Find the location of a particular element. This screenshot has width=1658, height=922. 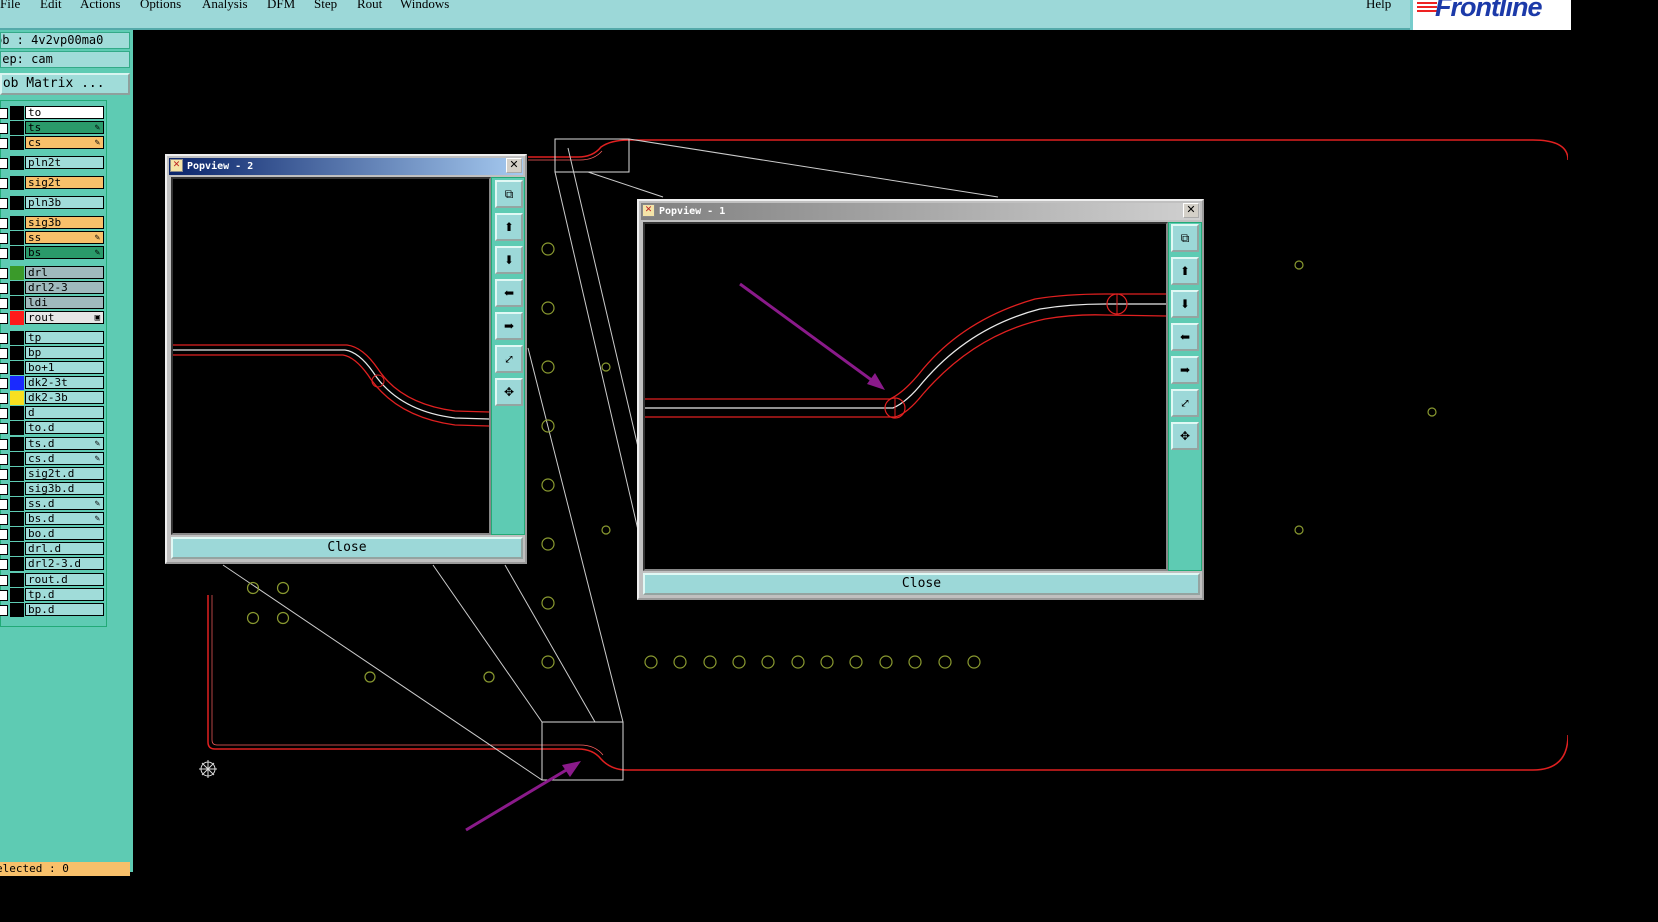

layer-name: bs.d ✎ is located at coordinates (64, 518).